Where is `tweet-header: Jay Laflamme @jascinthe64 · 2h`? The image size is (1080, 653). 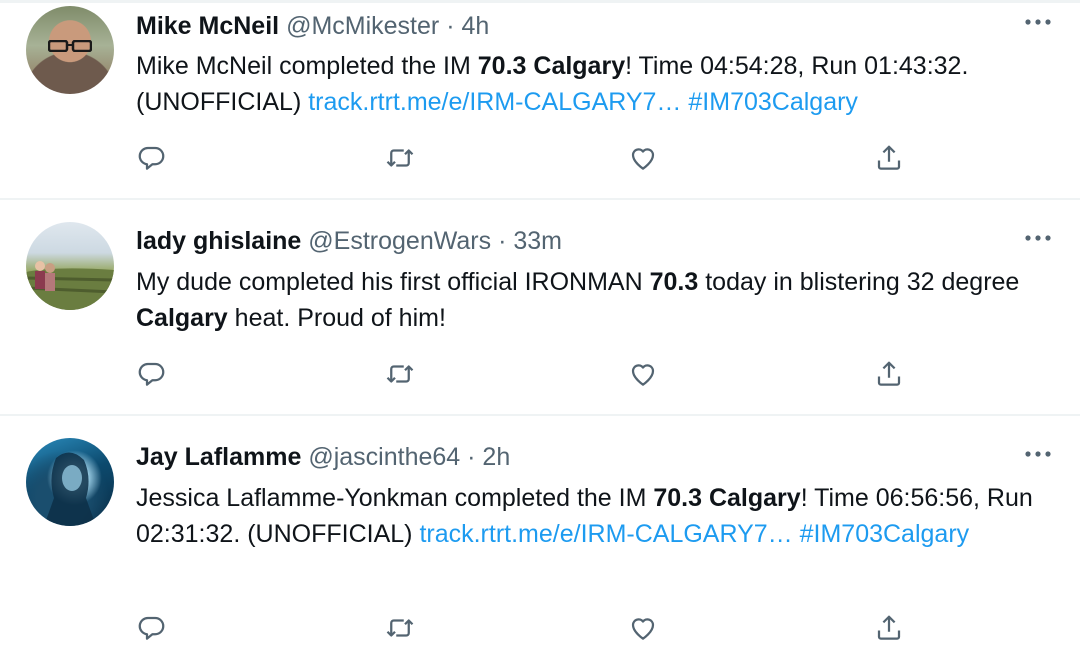 tweet-header: Jay Laflamme @jascinthe64 · 2h is located at coordinates (323, 457).